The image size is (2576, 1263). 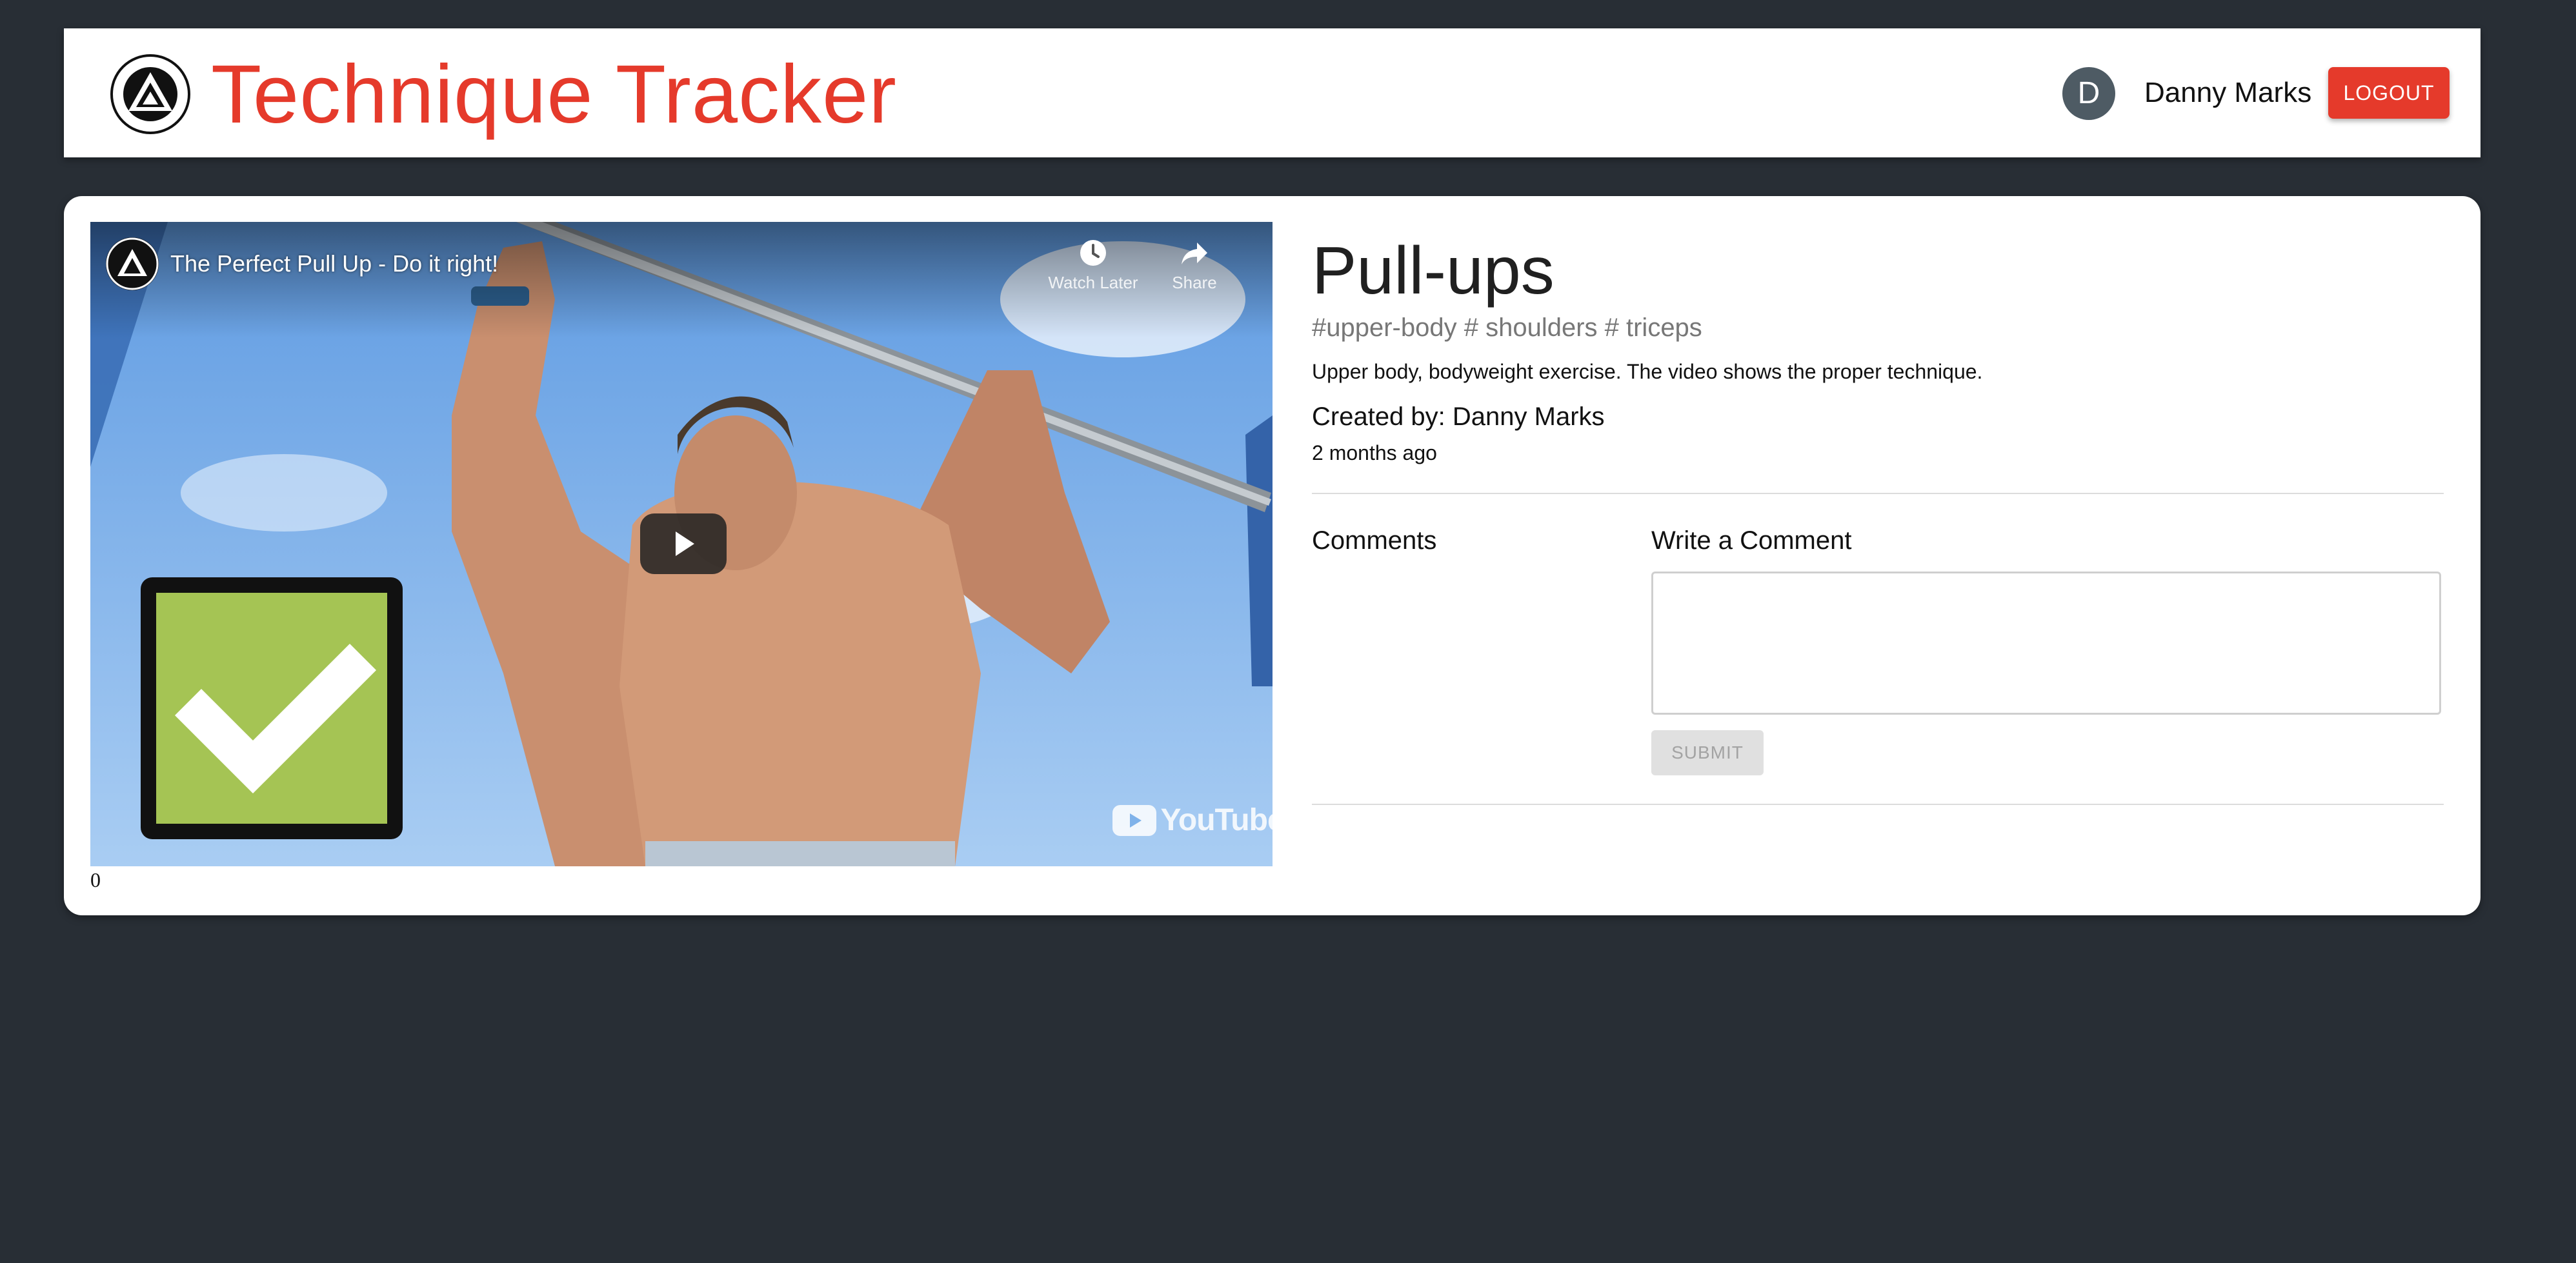 What do you see at coordinates (1458, 417) in the screenshot?
I see `created-by: Created by: Danny Marks` at bounding box center [1458, 417].